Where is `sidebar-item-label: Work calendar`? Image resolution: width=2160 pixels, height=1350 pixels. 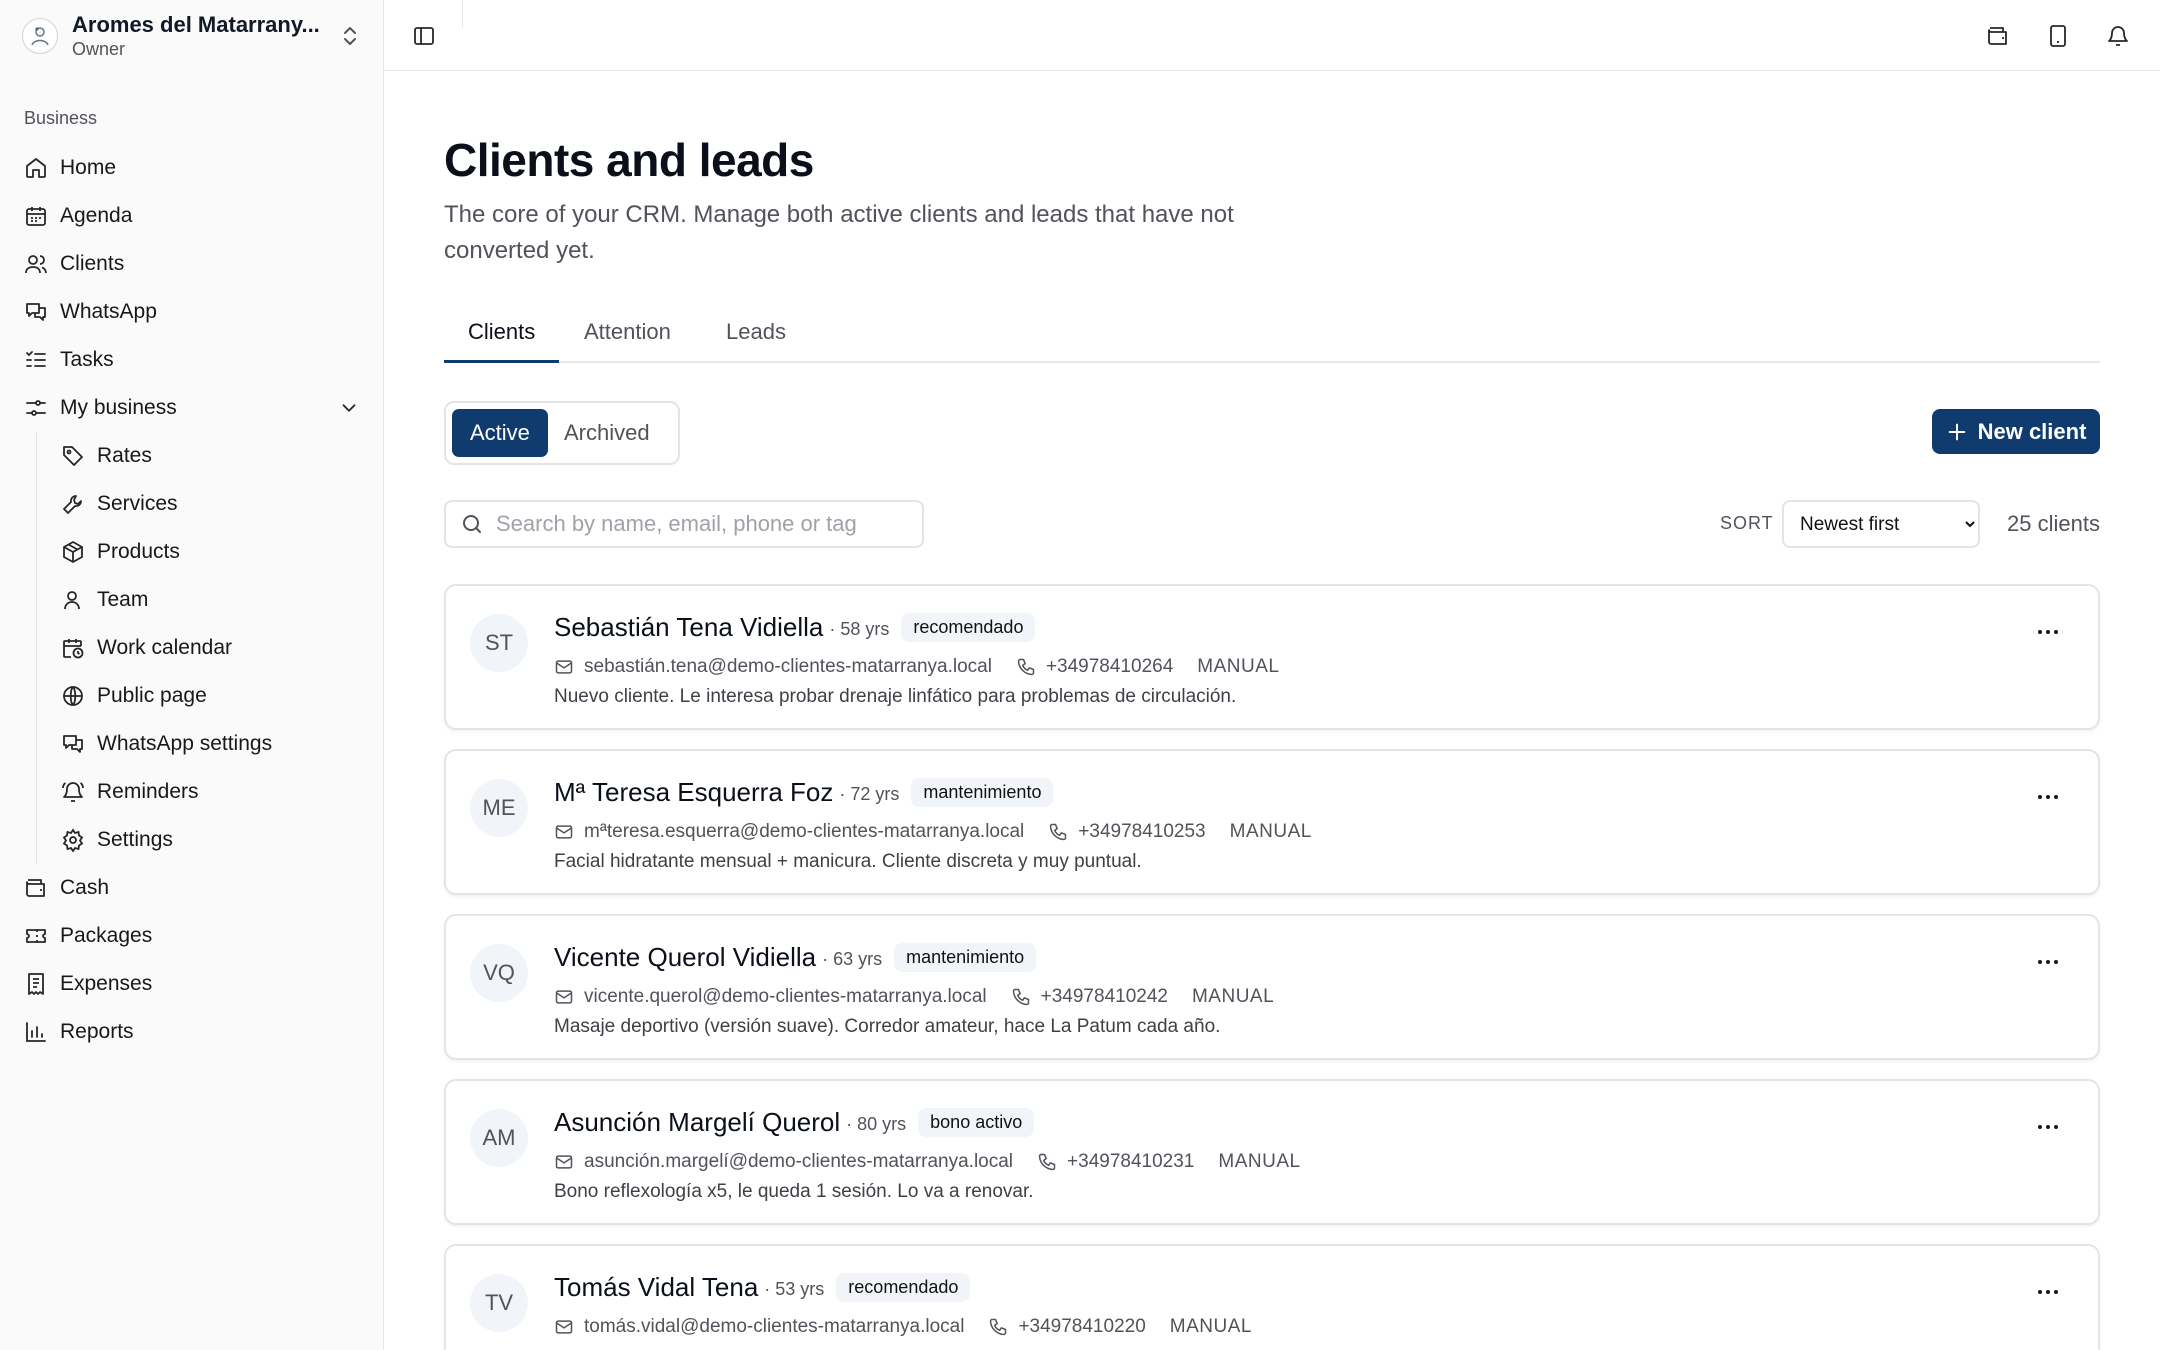
sidebar-item-label: Work calendar is located at coordinates (165, 647).